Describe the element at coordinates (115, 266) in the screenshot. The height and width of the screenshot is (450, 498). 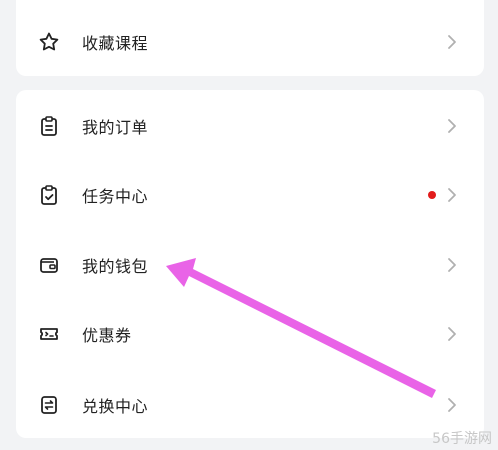
I see `my-wallet-label: 我的钱包` at that location.